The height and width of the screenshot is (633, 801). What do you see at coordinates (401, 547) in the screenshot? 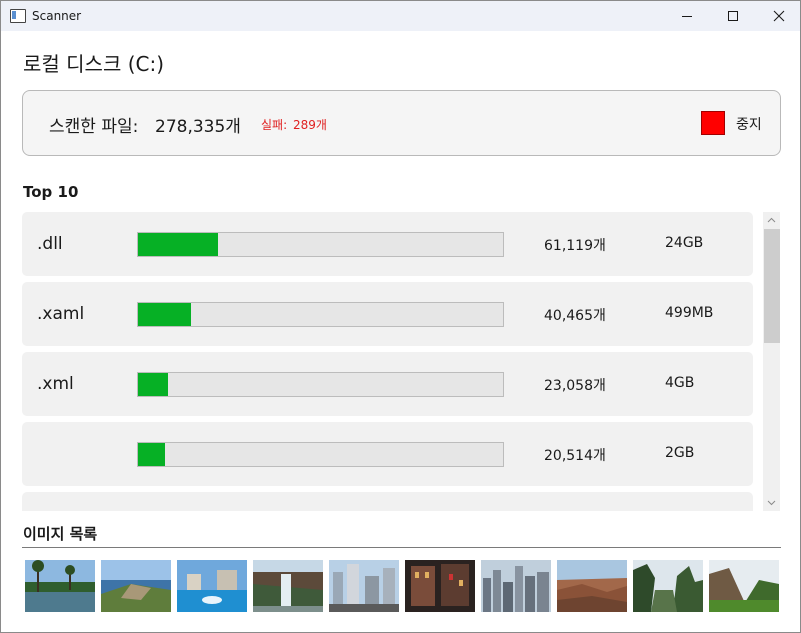
I see `divider` at bounding box center [401, 547].